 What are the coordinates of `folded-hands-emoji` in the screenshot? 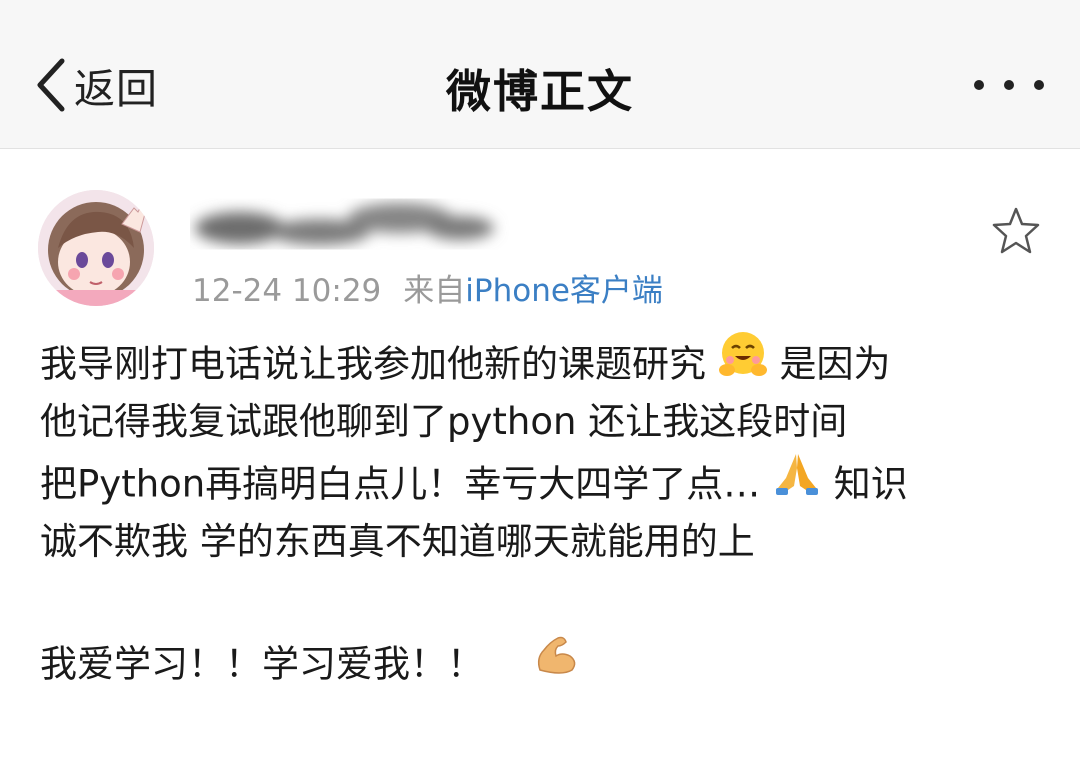 It's located at (797, 482).